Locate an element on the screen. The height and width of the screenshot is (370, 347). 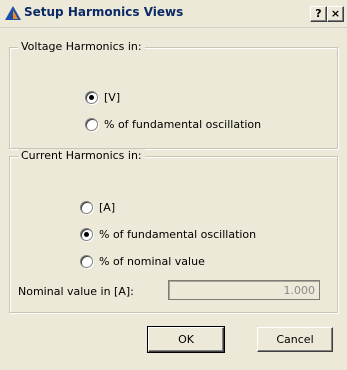
cancel-button: Cancel is located at coordinates (295, 339).